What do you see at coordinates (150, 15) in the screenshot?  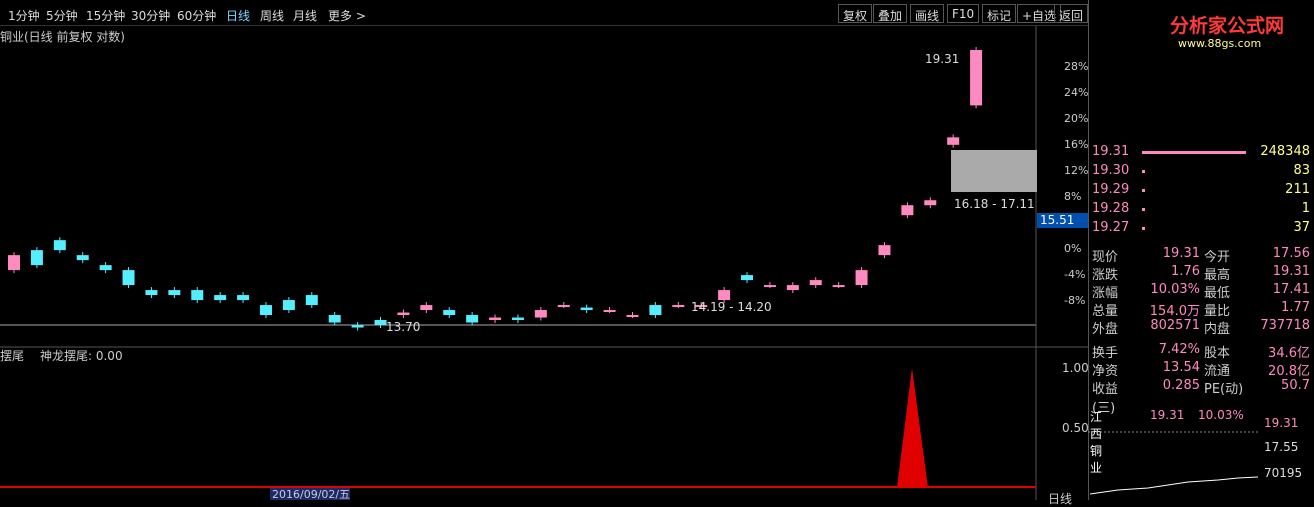 I see `tf-30min: 30分钟` at bounding box center [150, 15].